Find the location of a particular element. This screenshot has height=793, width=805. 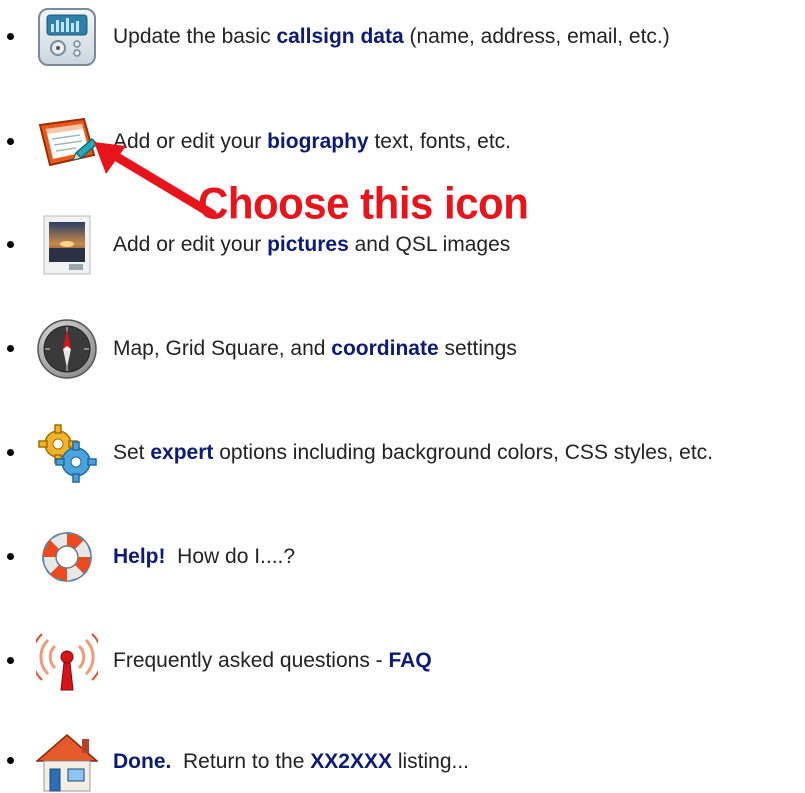

pictures-link: Add or edit your pictures and QSL images is located at coordinates (311, 245).